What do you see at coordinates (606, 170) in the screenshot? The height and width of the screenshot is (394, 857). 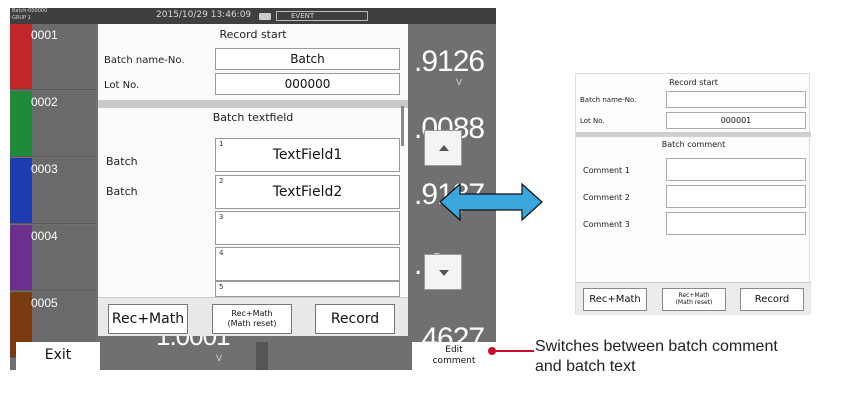 I see `comment-label: Comment 1` at bounding box center [606, 170].